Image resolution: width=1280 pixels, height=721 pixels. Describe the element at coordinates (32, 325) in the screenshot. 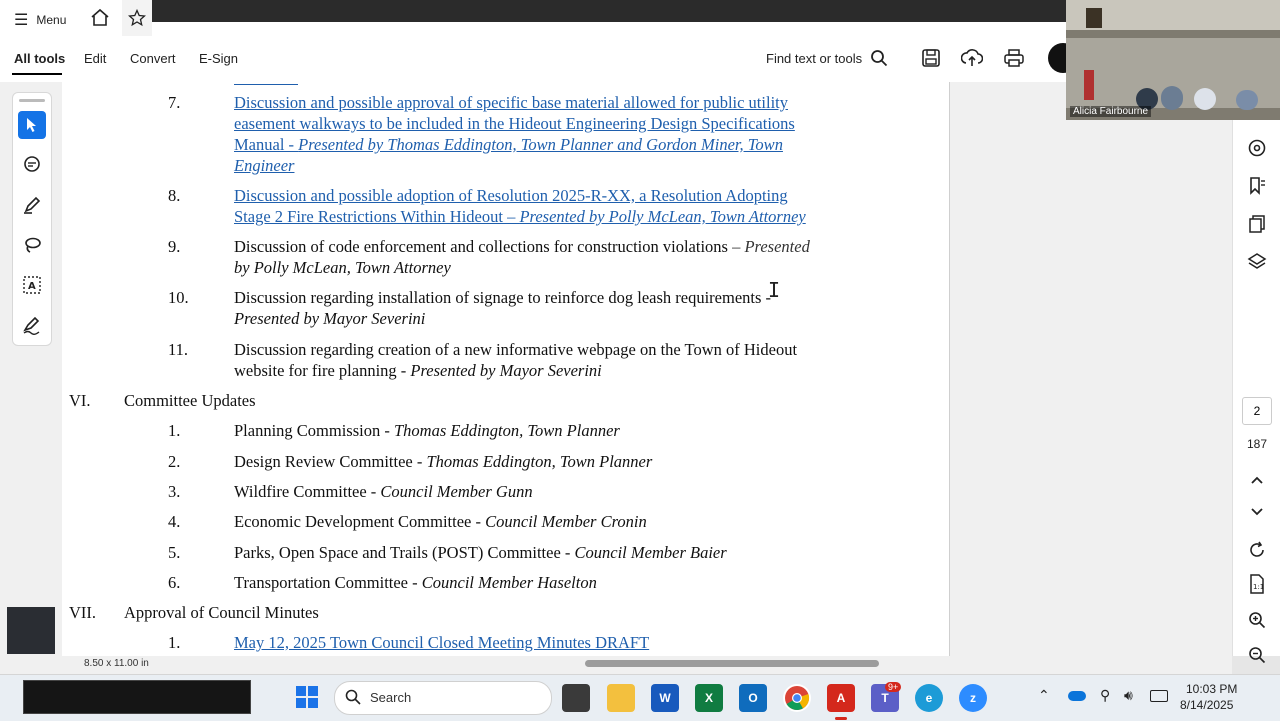

I see `sign-icon` at that location.